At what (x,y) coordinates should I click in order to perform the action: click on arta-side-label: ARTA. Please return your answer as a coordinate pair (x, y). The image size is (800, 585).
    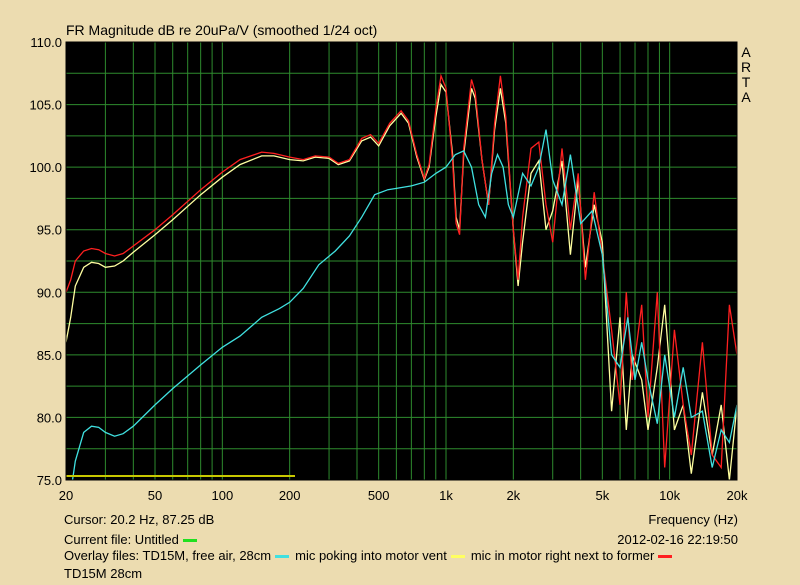
    Looking at the image, I should click on (746, 74).